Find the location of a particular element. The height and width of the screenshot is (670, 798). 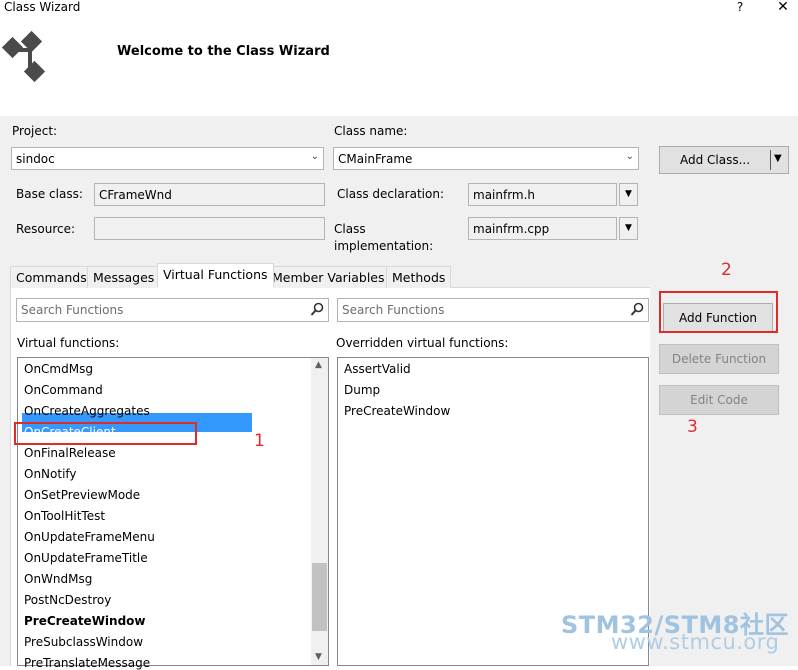

class-implementation-field: mainfrm.cpp is located at coordinates (542, 228).